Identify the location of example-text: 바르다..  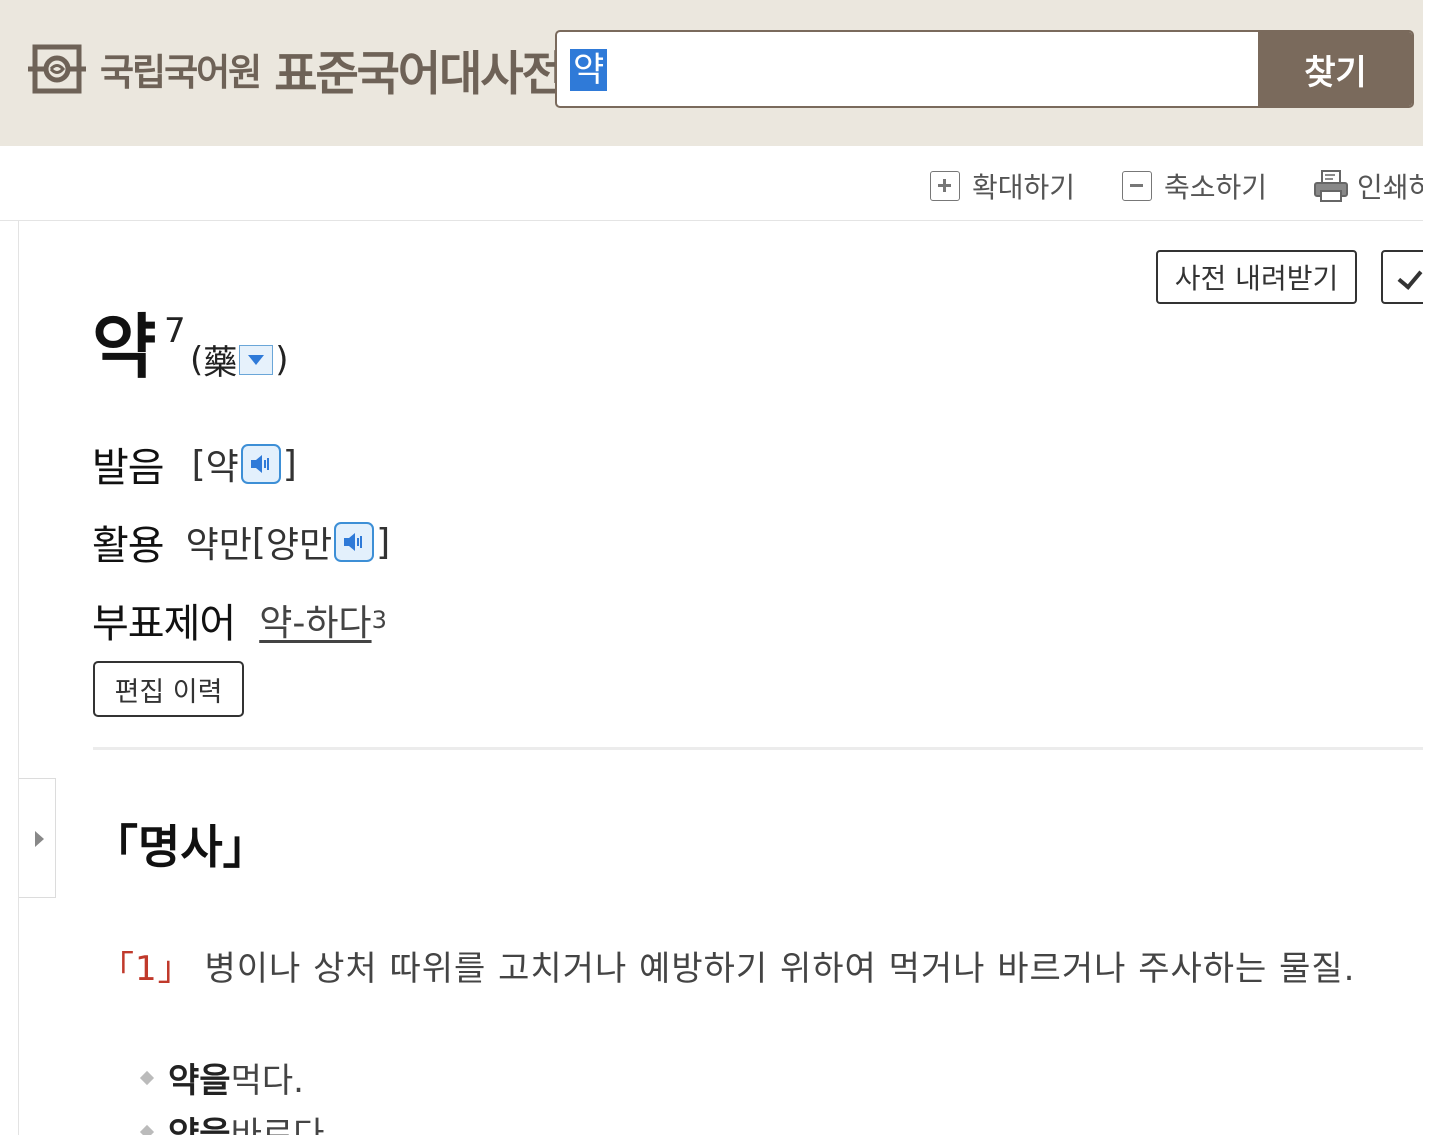
(283, 1125).